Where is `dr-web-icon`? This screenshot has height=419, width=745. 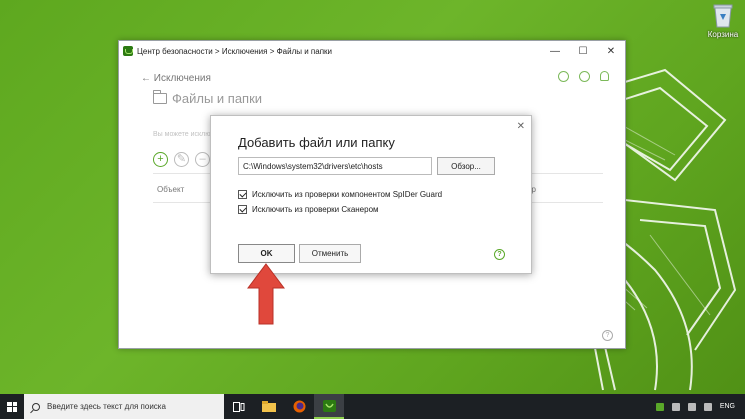
dr-web-icon is located at coordinates (329, 405).